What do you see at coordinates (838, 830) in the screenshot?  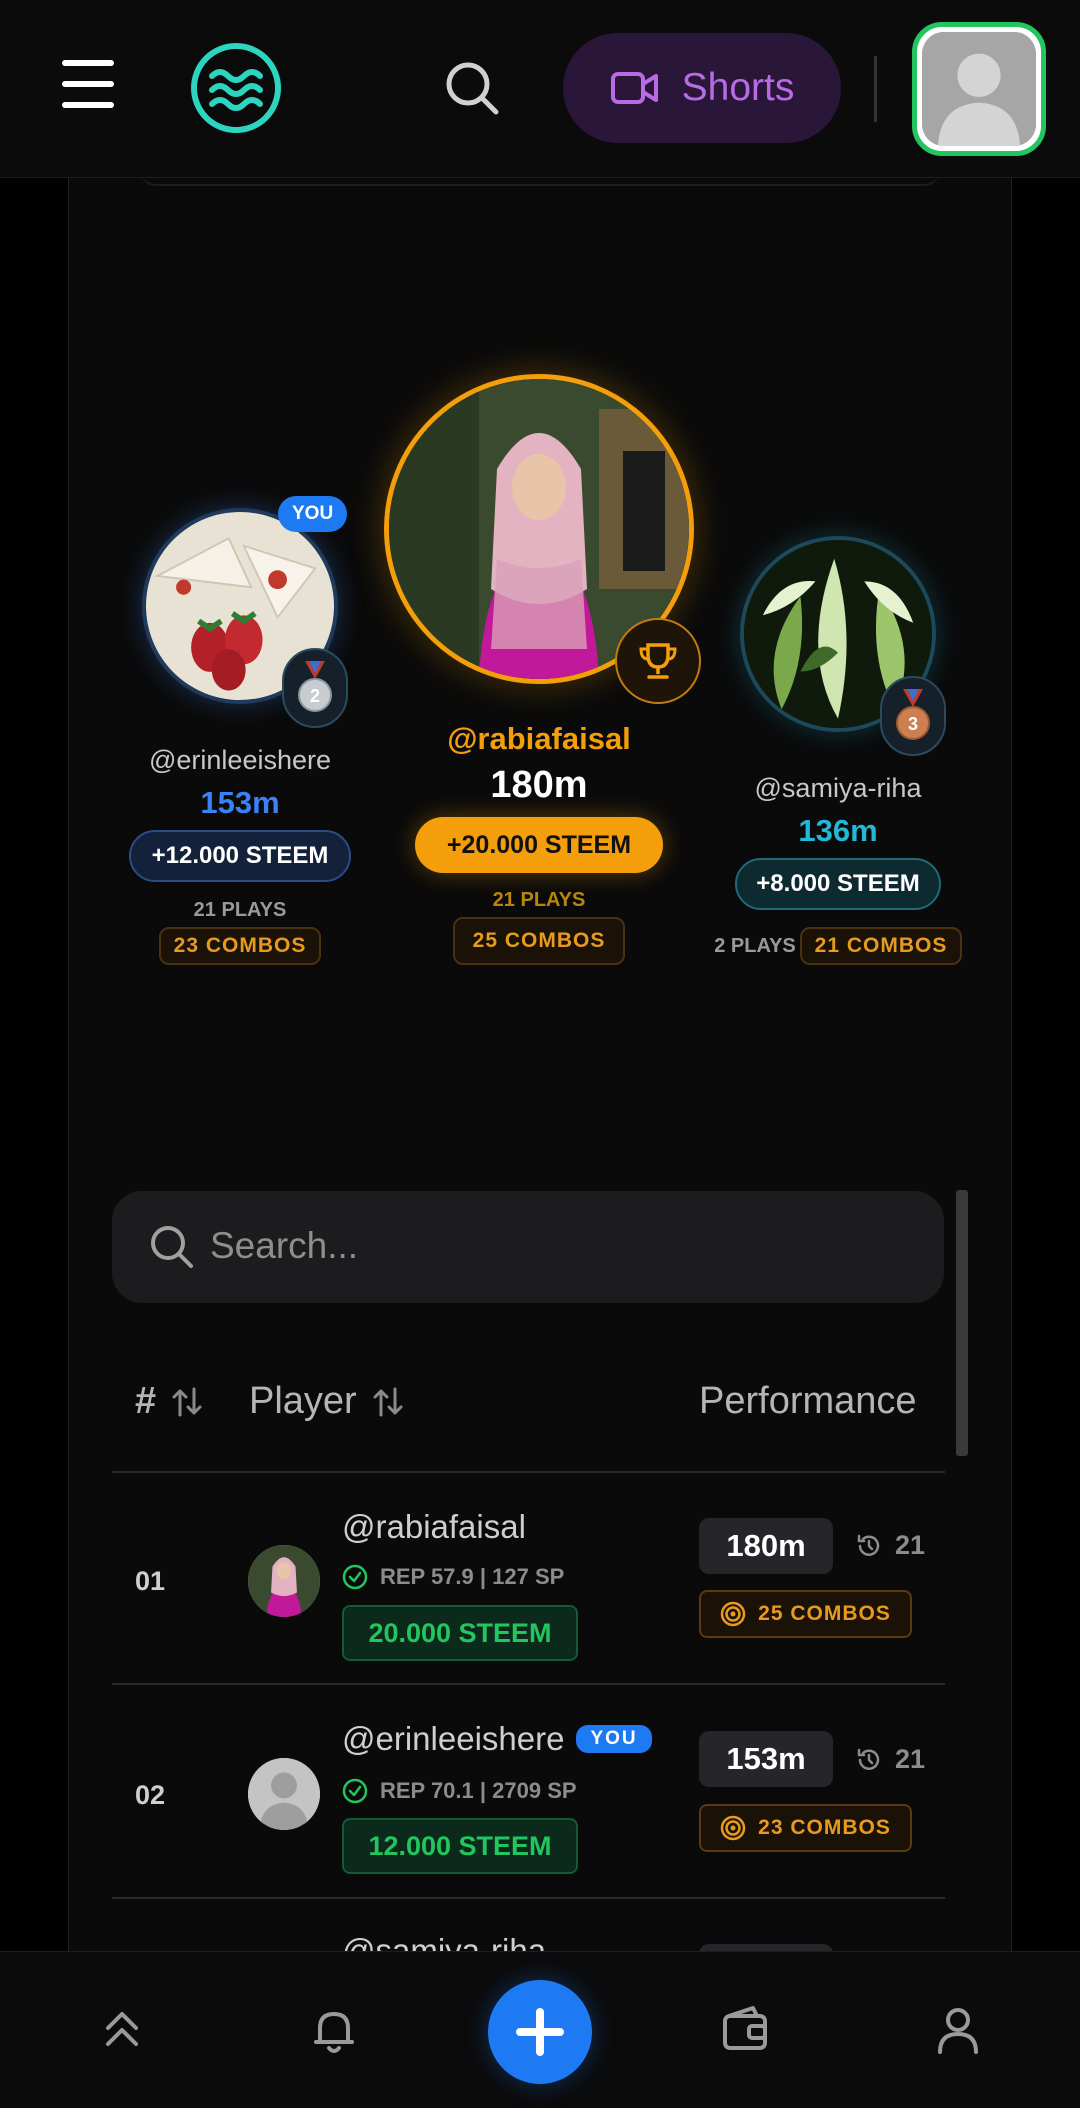 I see `podium-third-metric: 136m` at bounding box center [838, 830].